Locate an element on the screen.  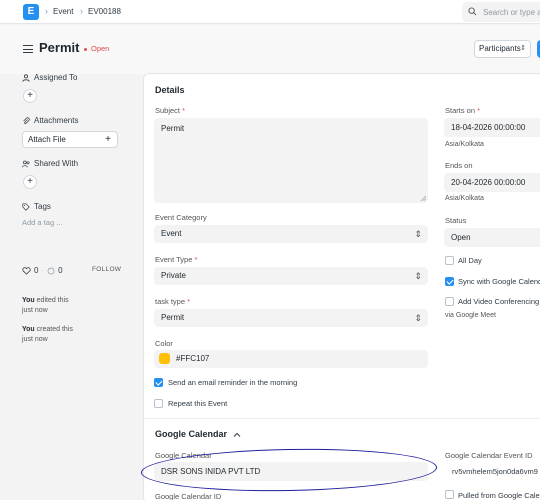
video-conferencing-checkbox is located at coordinates (449, 301).